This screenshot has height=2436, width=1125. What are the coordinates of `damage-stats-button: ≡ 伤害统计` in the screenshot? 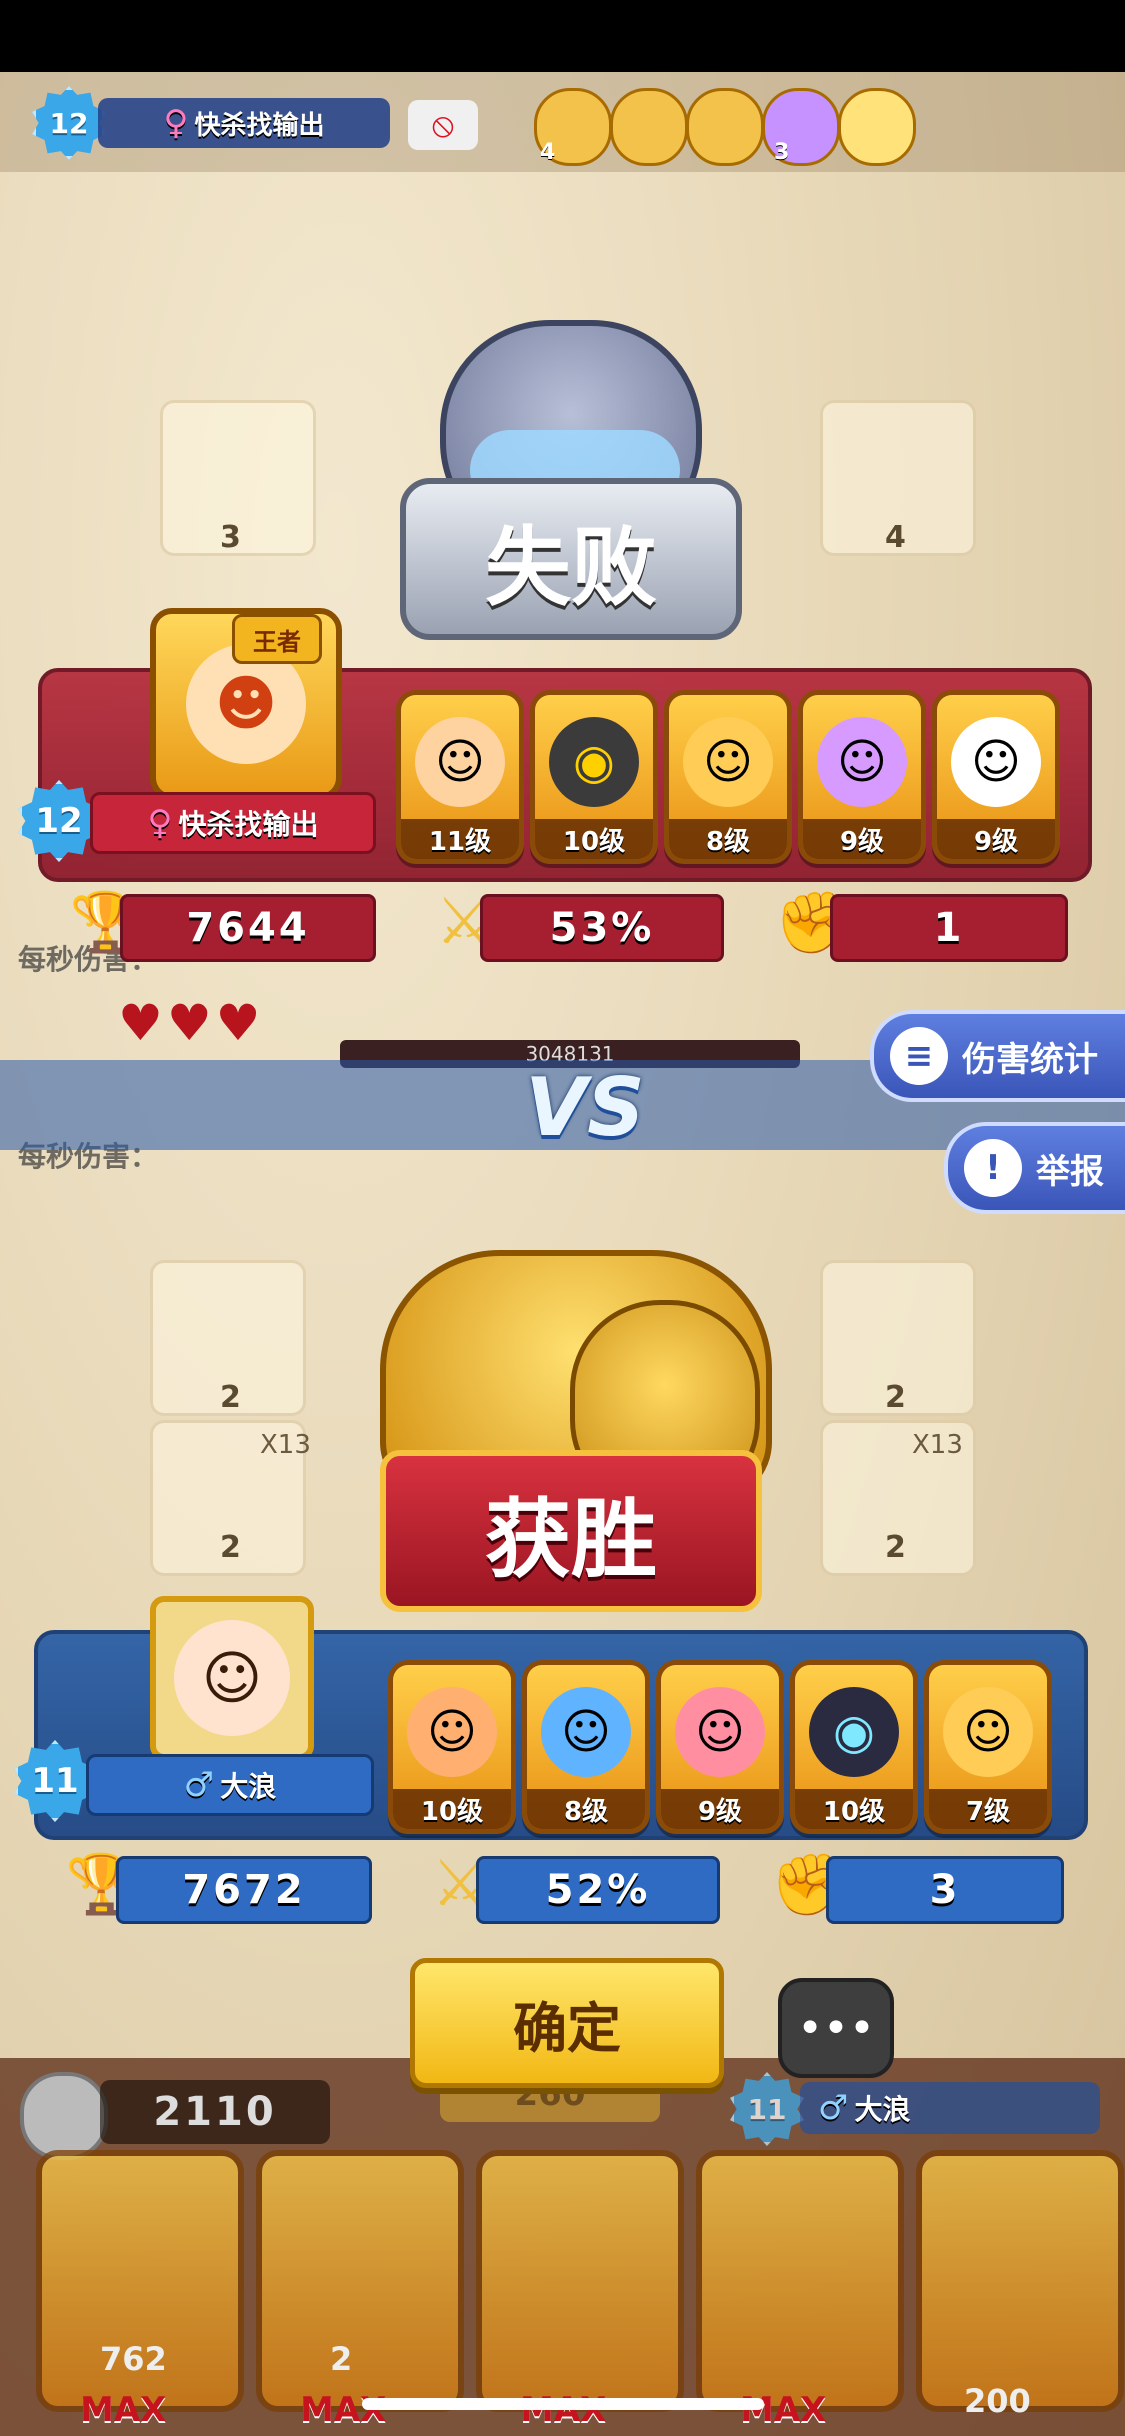 It's located at (997, 1056).